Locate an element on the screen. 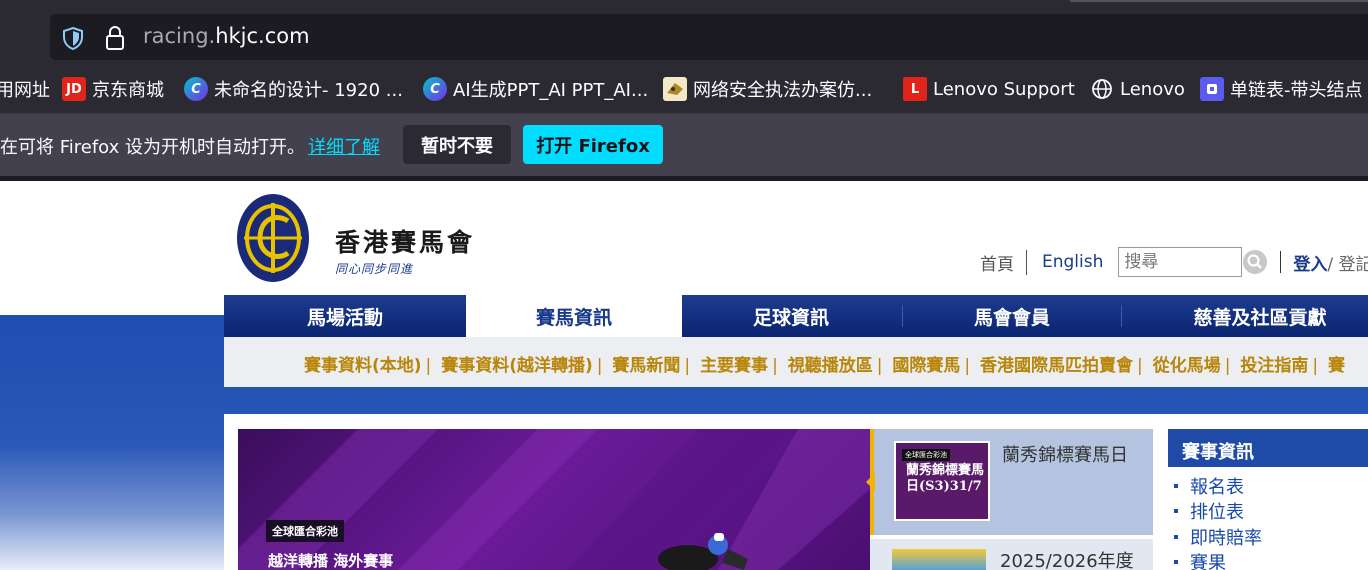  hero-banner: 全球匯合彩池 越洋轉播 海外賽事 is located at coordinates (554, 499).